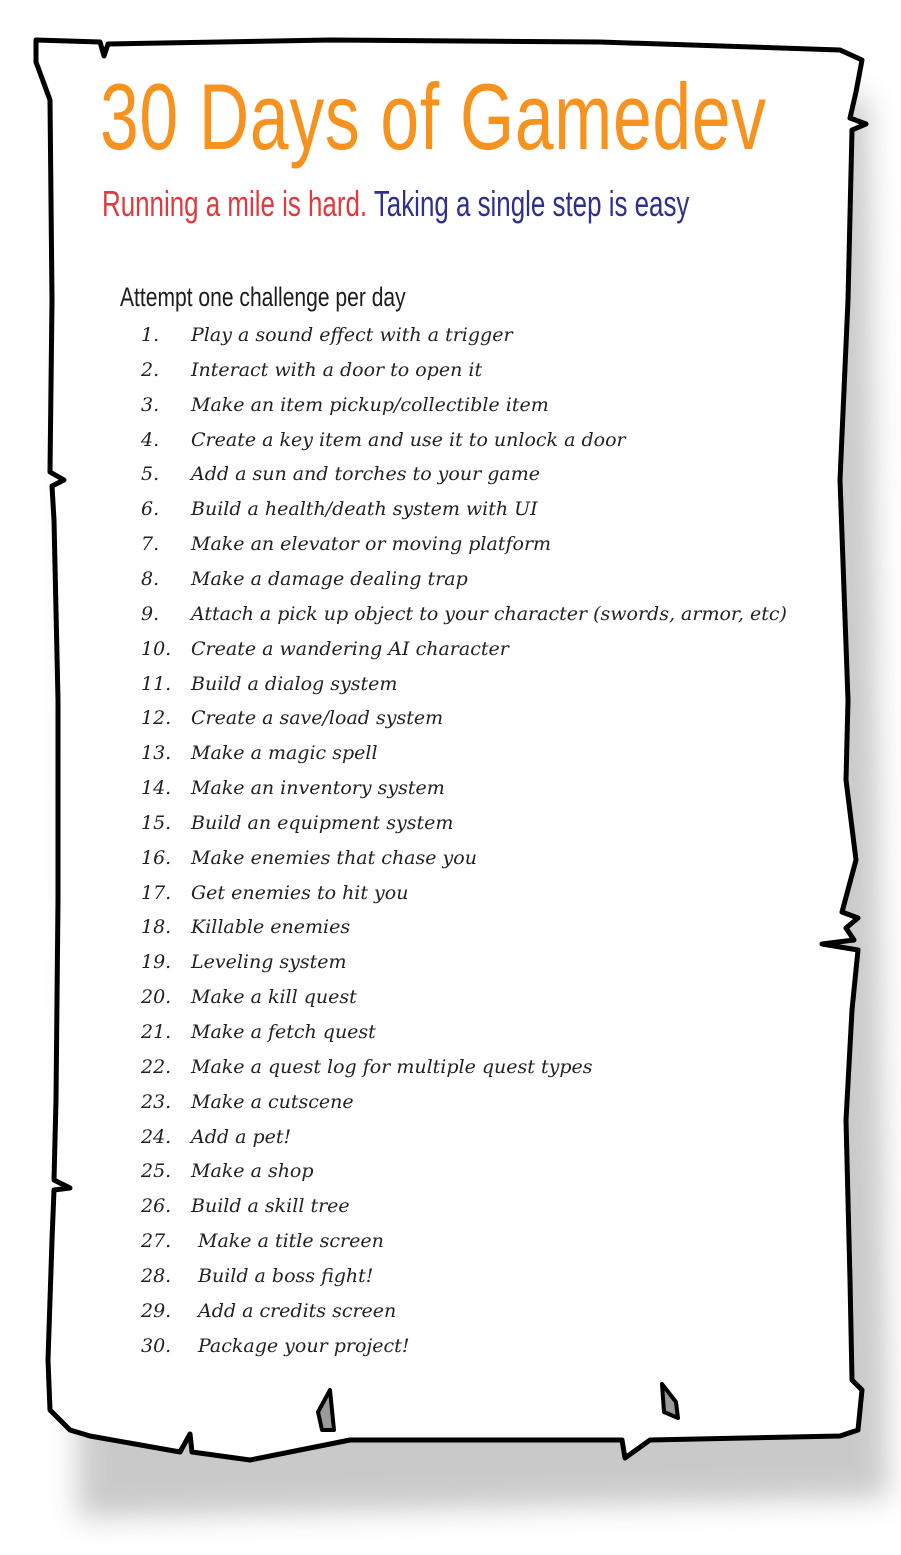 Image resolution: width=901 pixels, height=1555 pixels. Describe the element at coordinates (334, 857) in the screenshot. I see `list-item-text: Make enemies that chase you` at that location.